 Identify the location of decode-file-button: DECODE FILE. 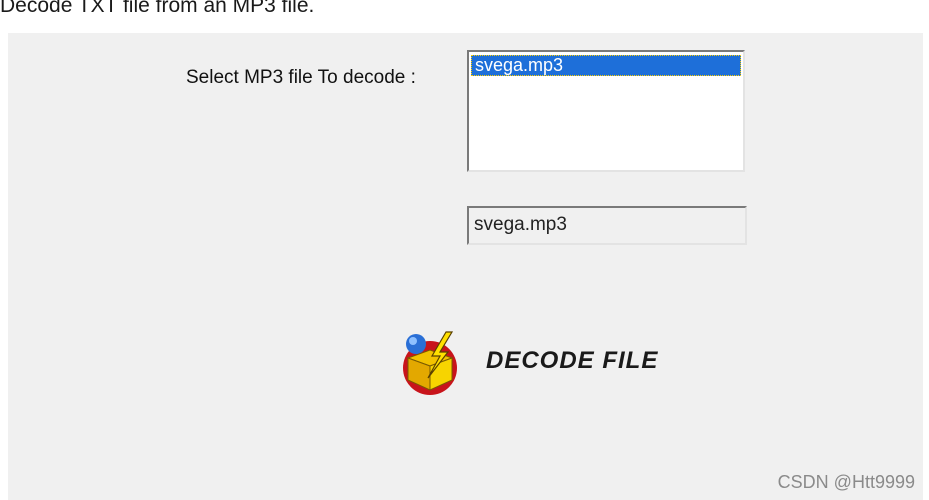
(523, 363).